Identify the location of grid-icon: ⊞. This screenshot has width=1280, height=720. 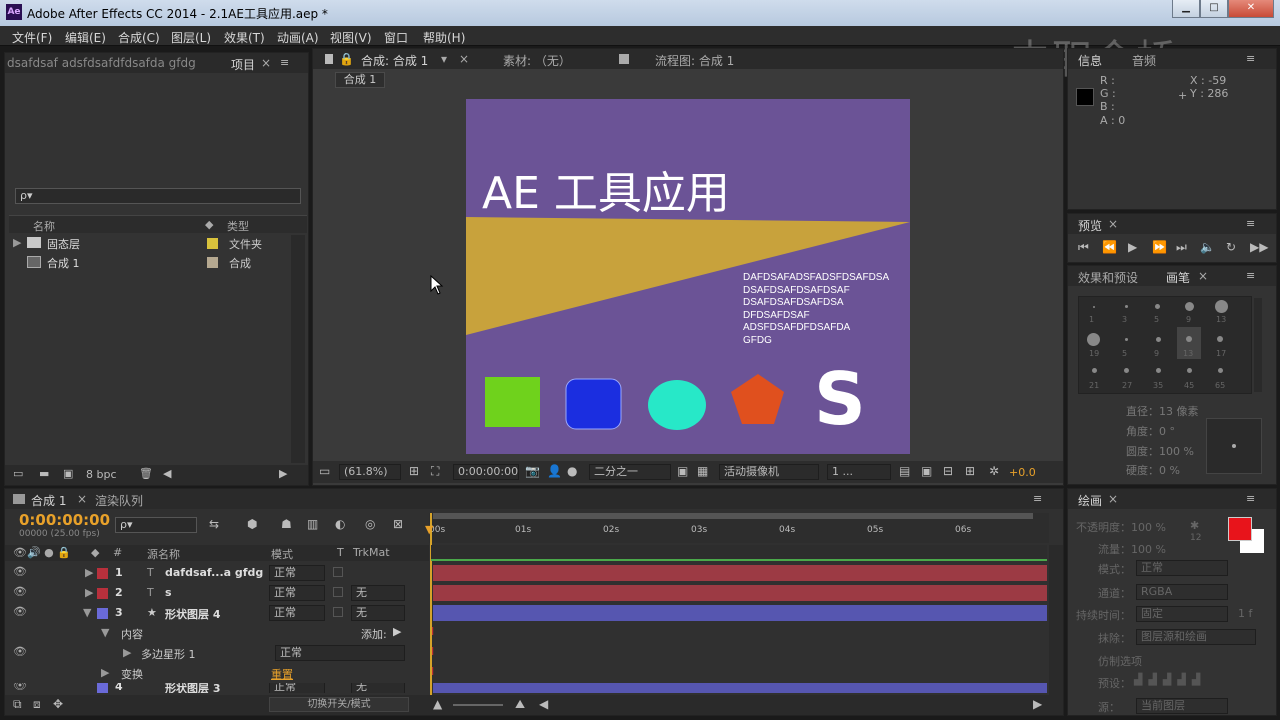
(414, 471).